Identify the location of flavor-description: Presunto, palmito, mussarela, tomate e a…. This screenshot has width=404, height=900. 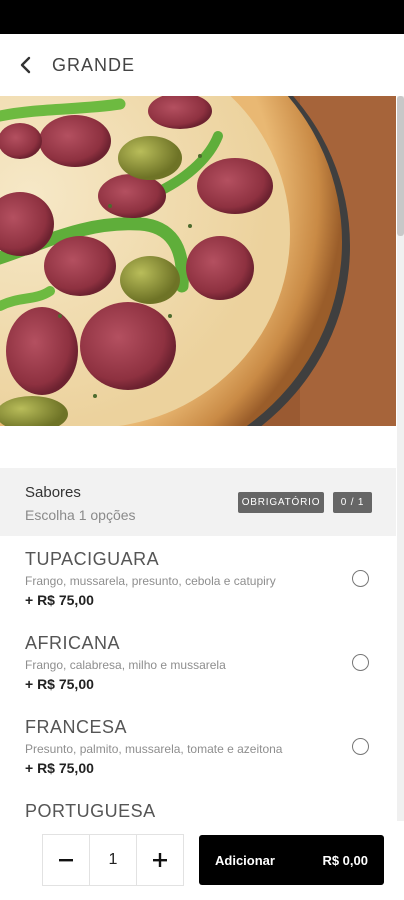
(154, 749).